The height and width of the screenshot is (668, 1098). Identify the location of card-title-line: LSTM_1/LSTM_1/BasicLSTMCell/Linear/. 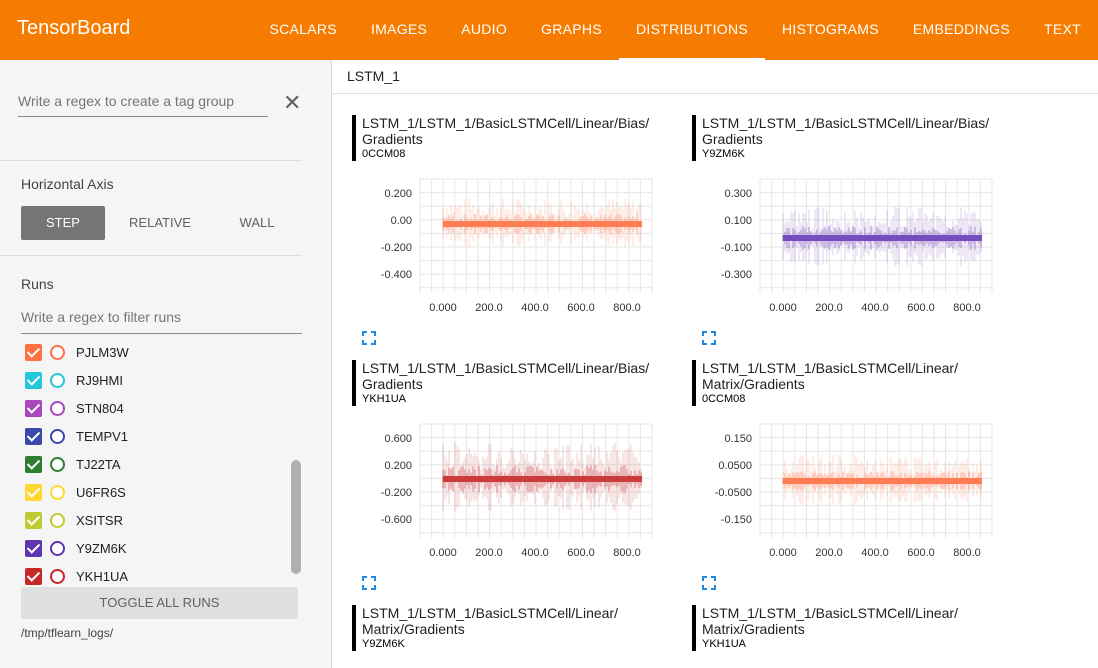
(830, 613).